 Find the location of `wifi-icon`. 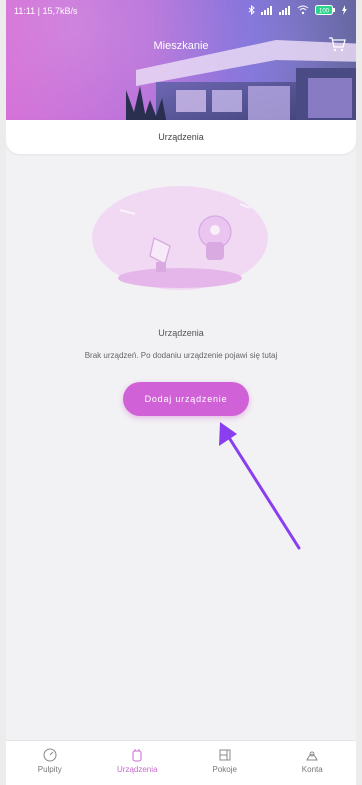

wifi-icon is located at coordinates (303, 10).